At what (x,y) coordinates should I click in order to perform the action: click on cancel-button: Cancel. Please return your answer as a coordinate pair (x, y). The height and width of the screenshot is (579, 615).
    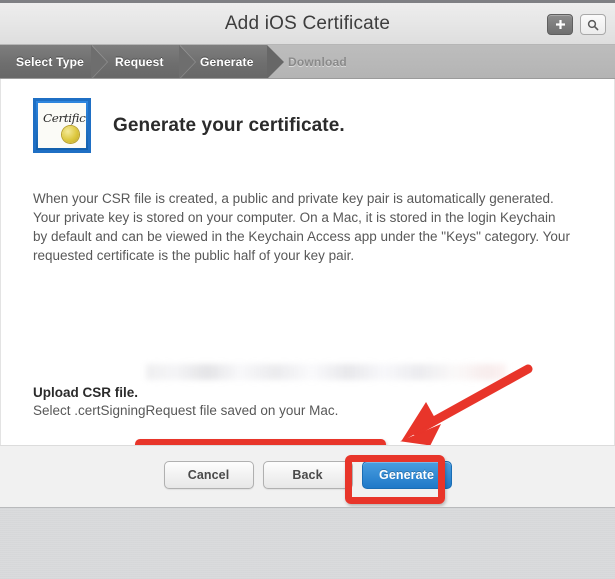
    Looking at the image, I should click on (208, 475).